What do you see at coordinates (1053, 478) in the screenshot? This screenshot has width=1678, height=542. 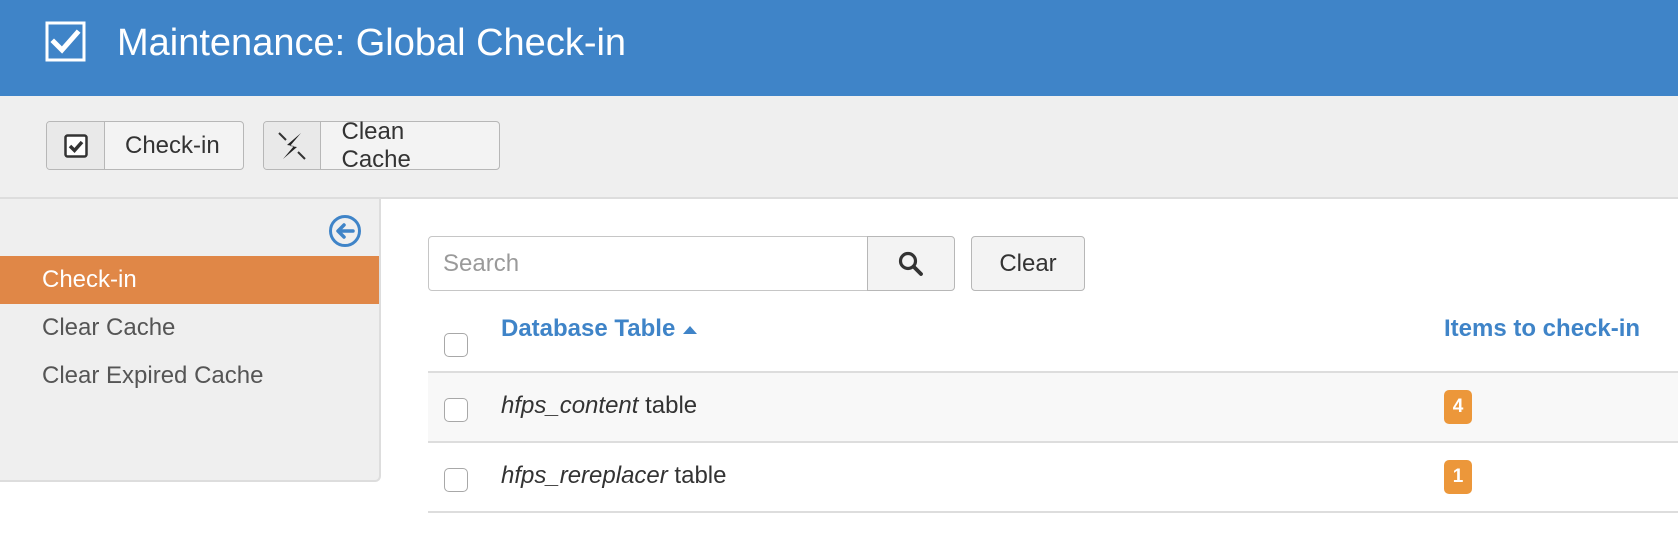 I see `table-row: hfps_rereplacer table 1` at bounding box center [1053, 478].